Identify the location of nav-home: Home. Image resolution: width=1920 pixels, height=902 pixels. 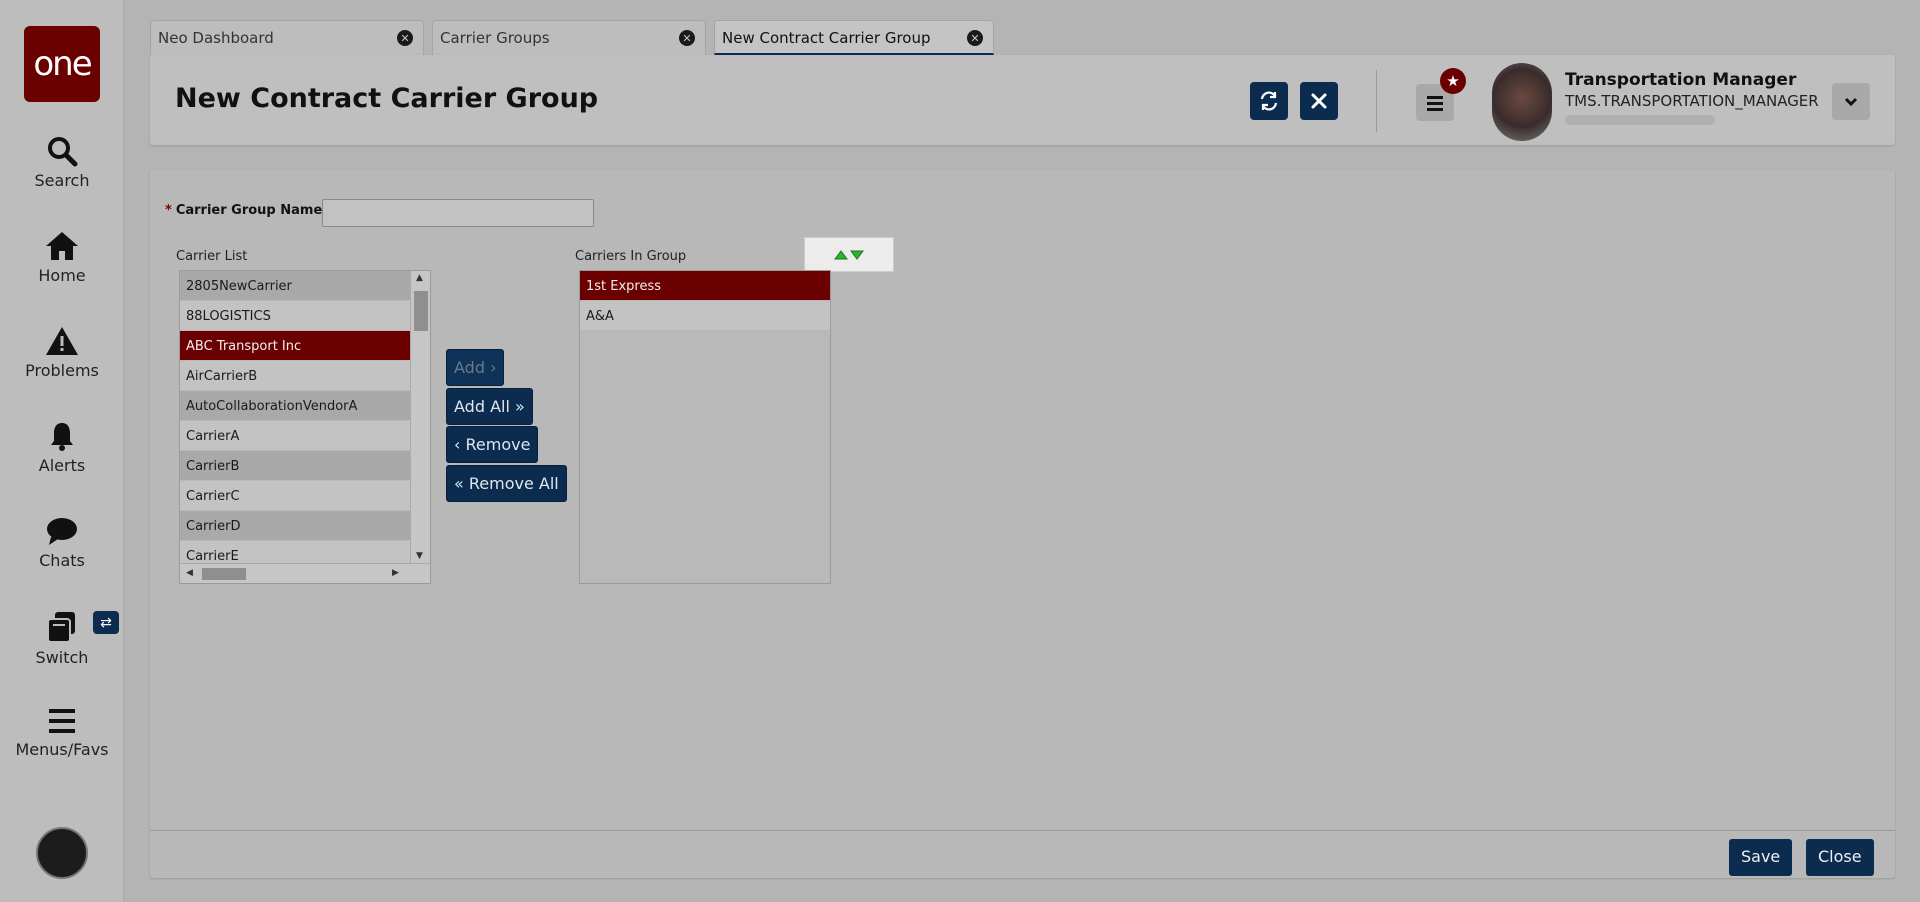
(62, 257).